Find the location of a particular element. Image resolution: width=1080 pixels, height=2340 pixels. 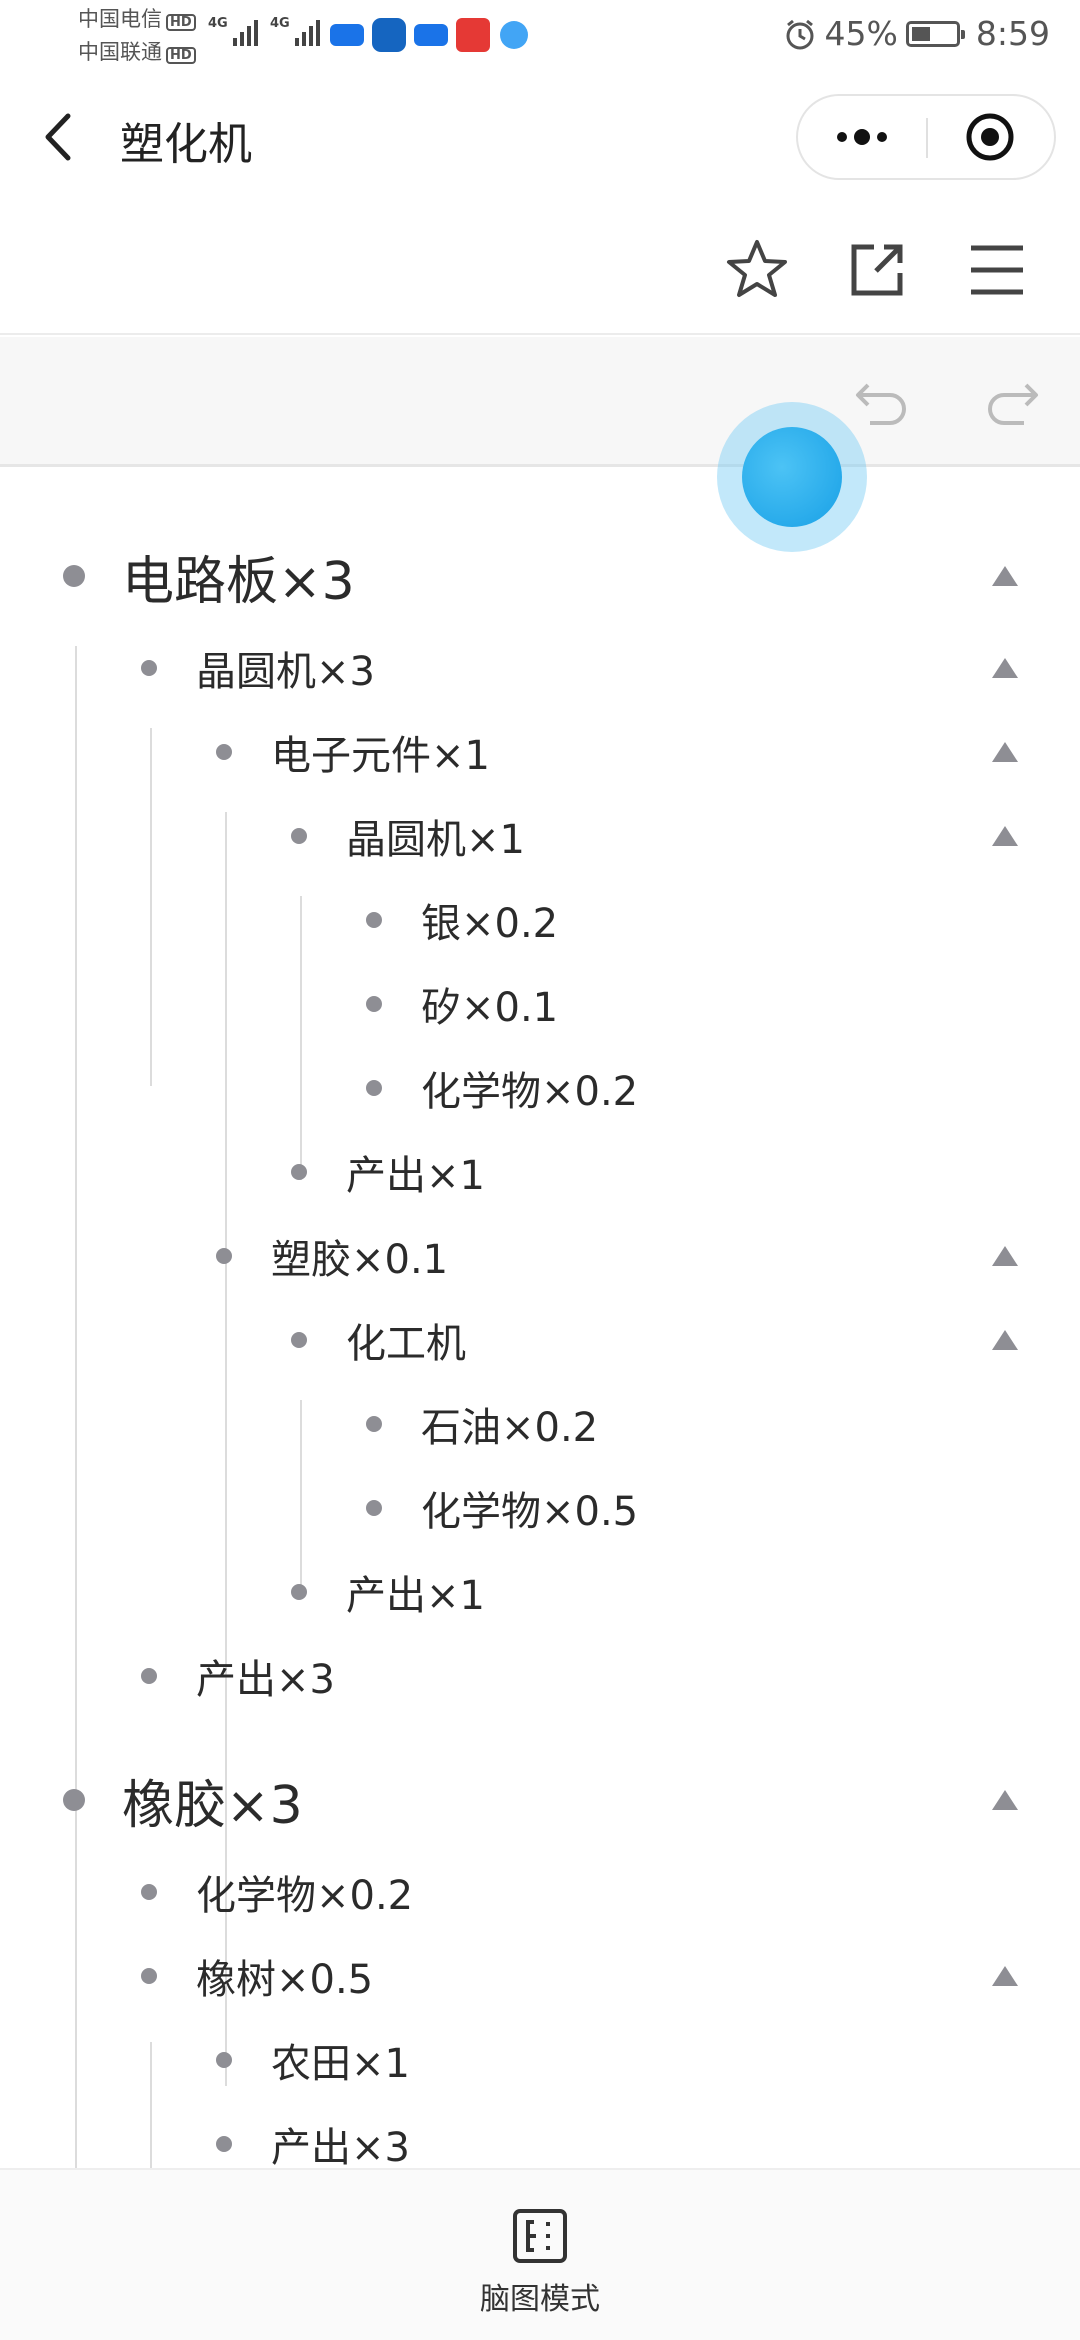

floating-bubble-icon is located at coordinates (792, 477).